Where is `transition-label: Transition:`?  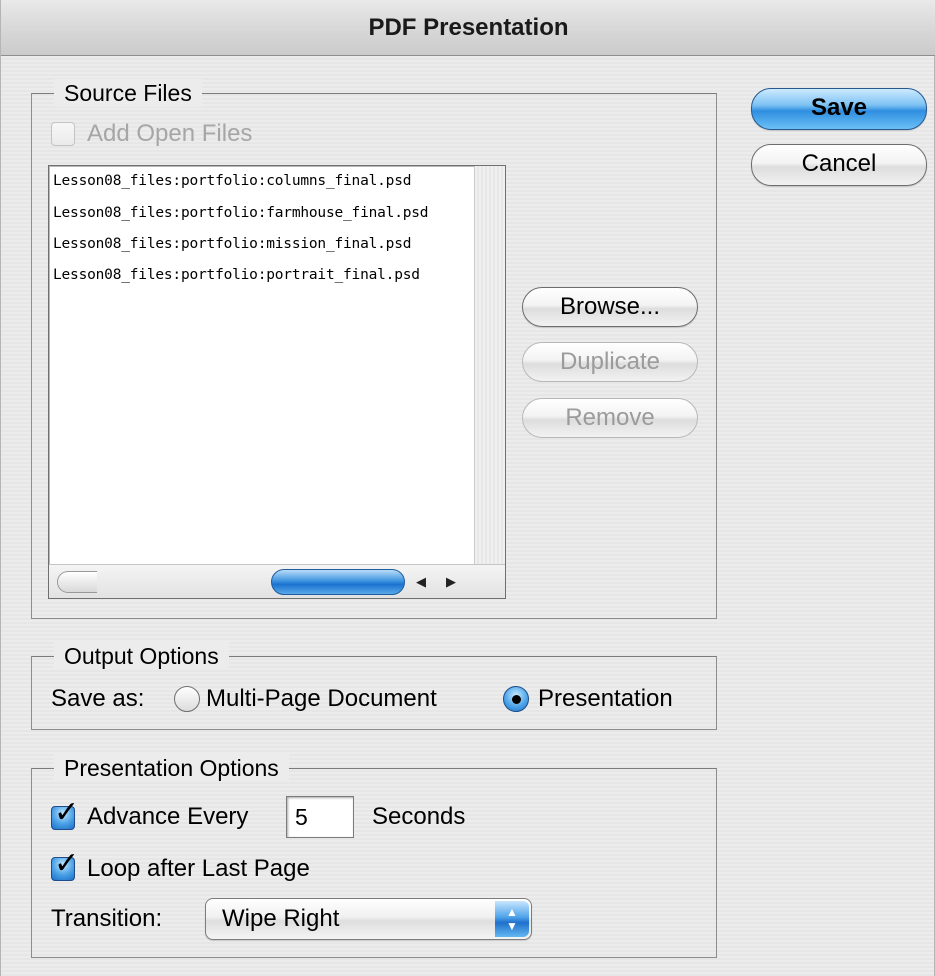
transition-label: Transition: is located at coordinates (107, 918).